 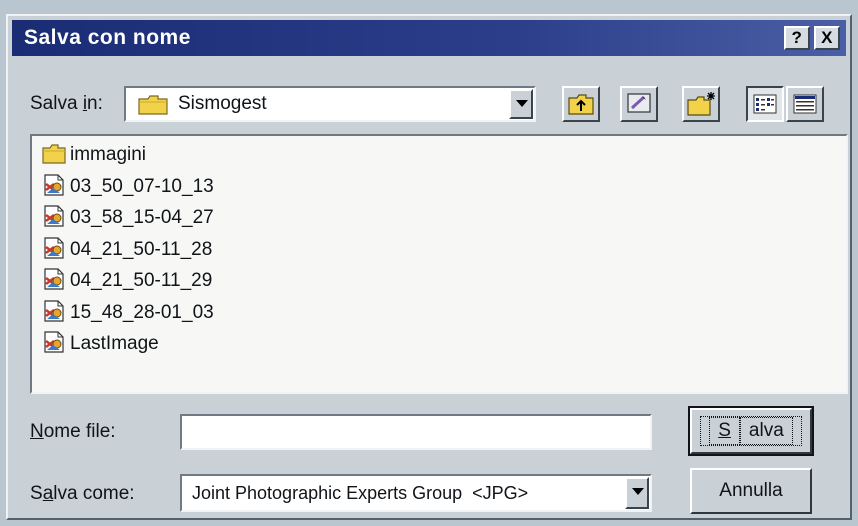 I want to click on list-item: 04_21_50-11_28, so click(x=127, y=249).